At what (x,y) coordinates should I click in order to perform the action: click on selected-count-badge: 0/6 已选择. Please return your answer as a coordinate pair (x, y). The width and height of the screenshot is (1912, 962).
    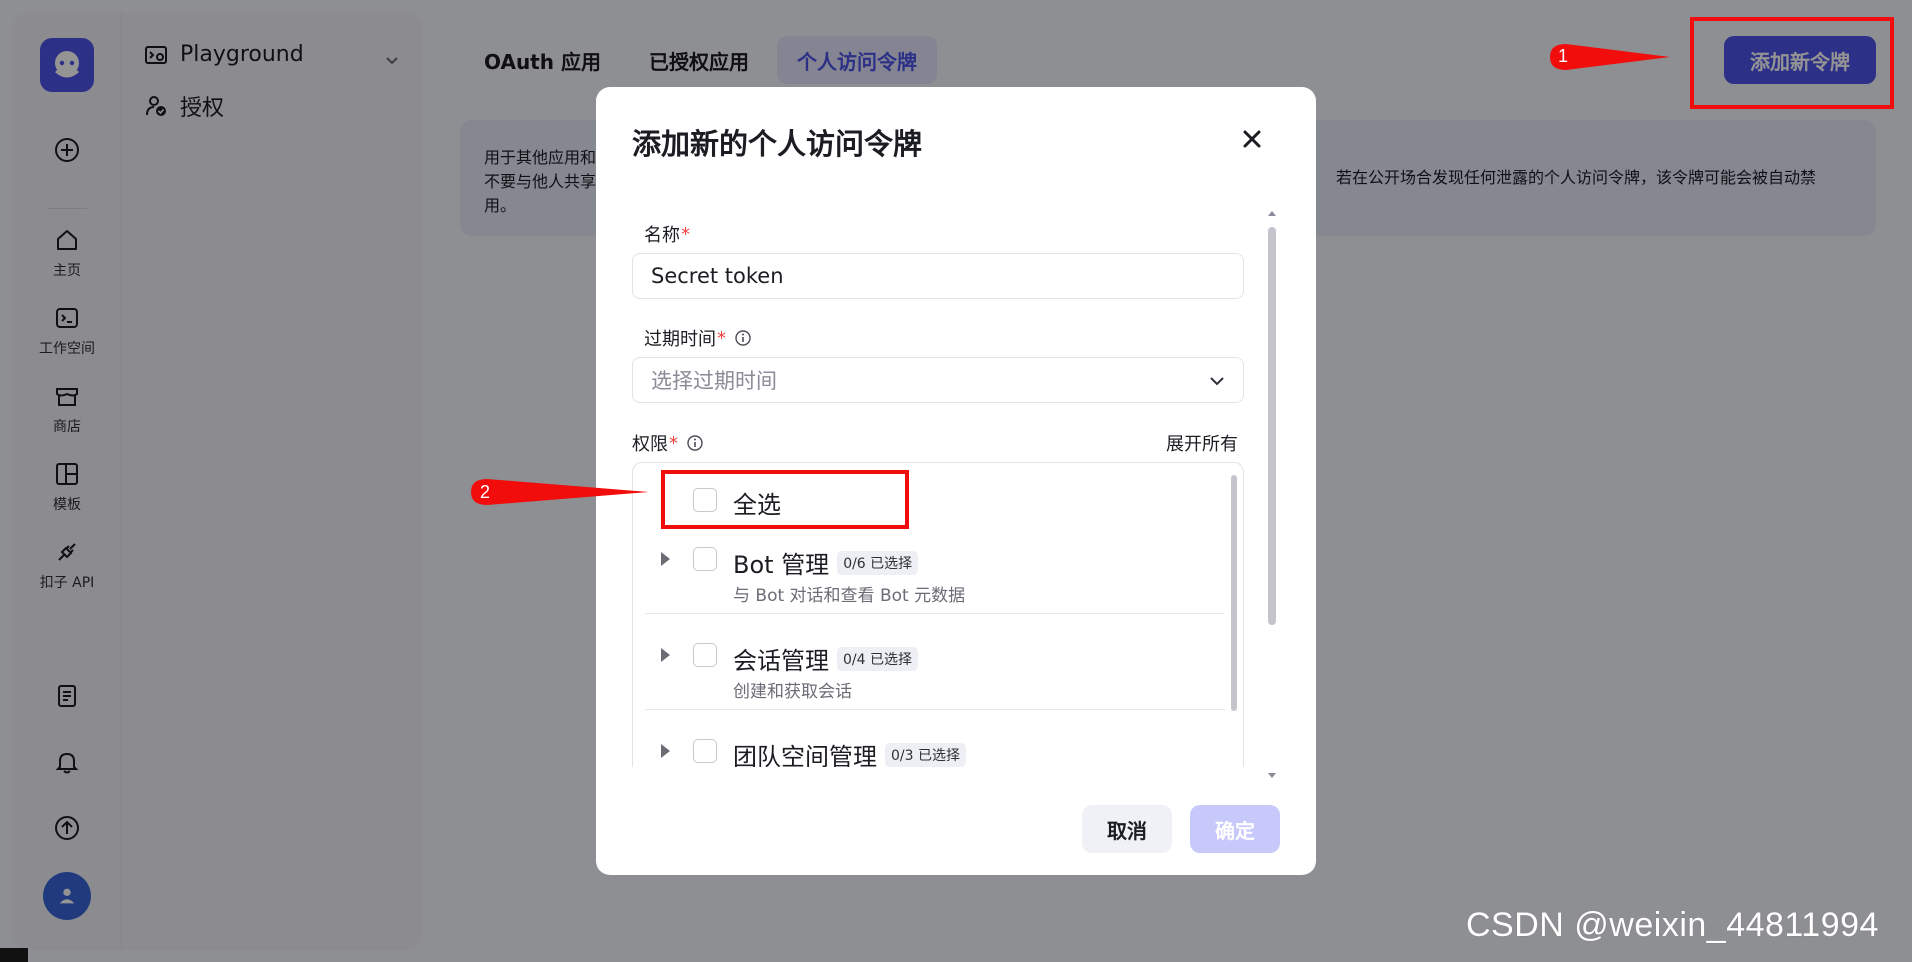
    Looking at the image, I should click on (878, 562).